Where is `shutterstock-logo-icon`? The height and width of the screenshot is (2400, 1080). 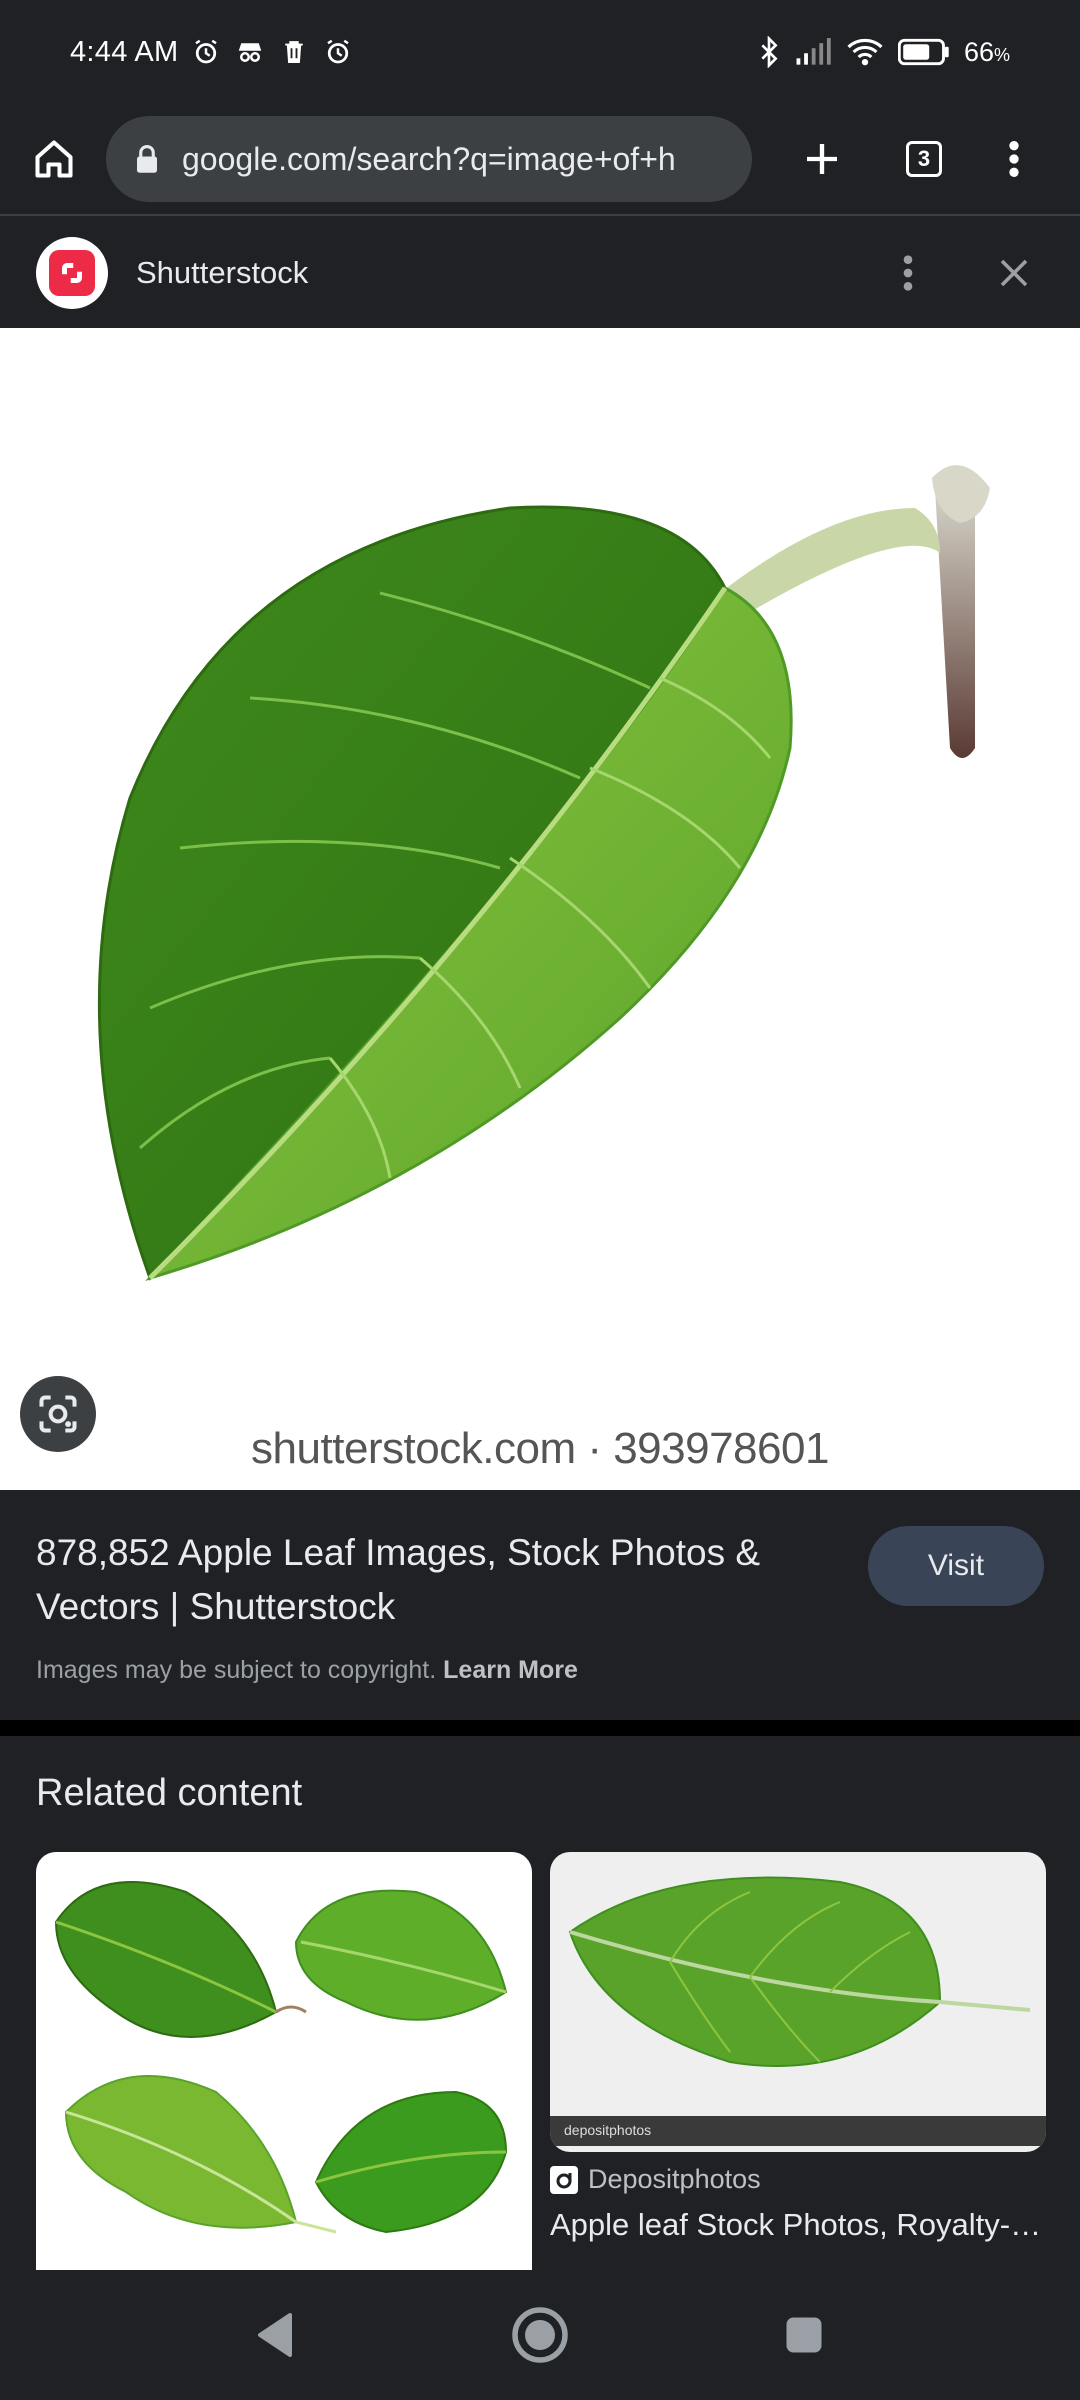
shutterstock-logo-icon is located at coordinates (72, 273).